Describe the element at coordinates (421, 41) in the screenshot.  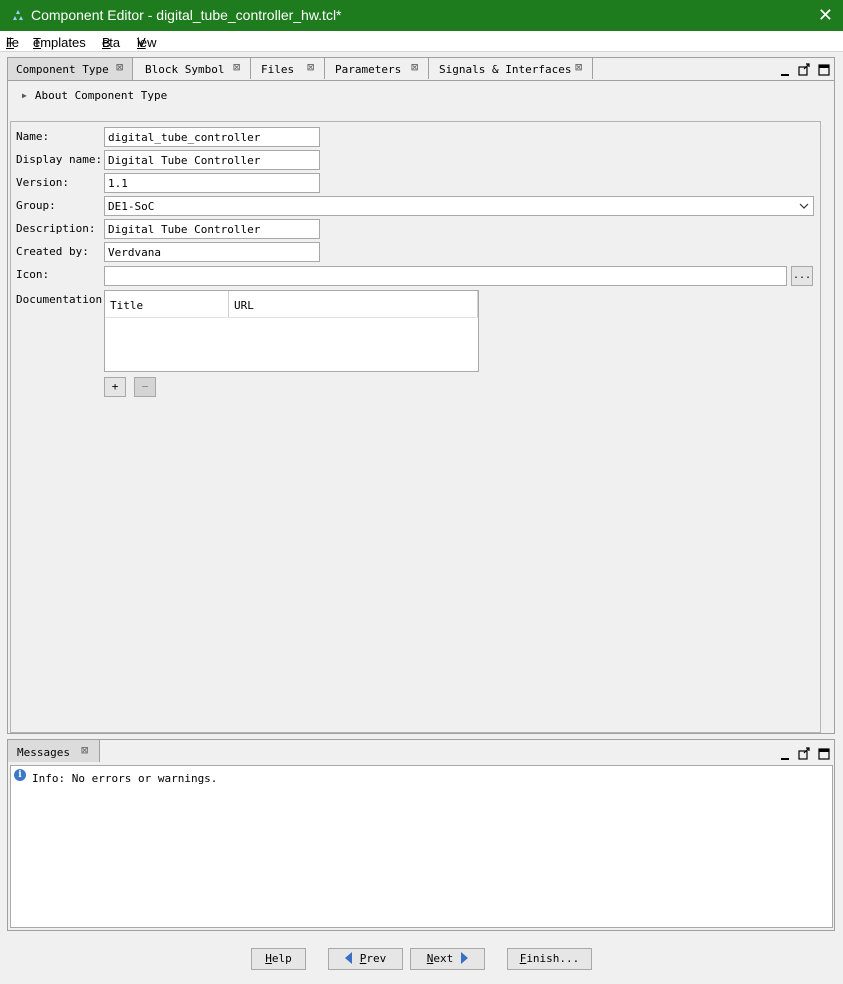
I see `menu-bar: File Templates Beta View` at that location.